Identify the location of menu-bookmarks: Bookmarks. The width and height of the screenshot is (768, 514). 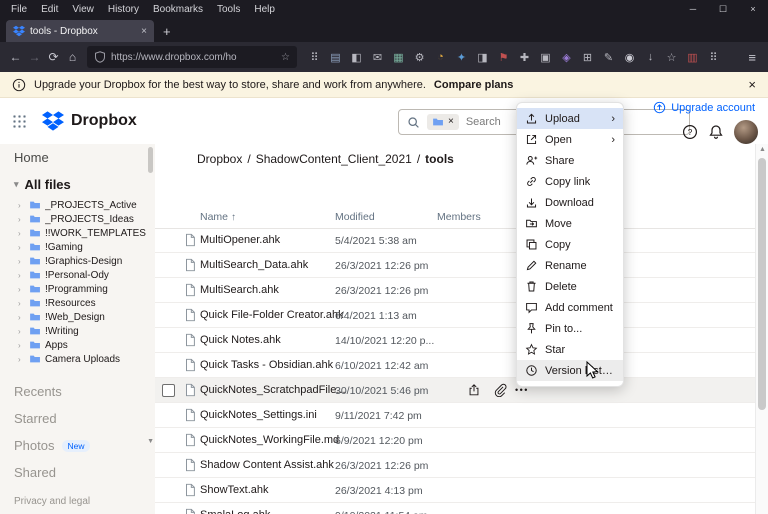
(178, 9).